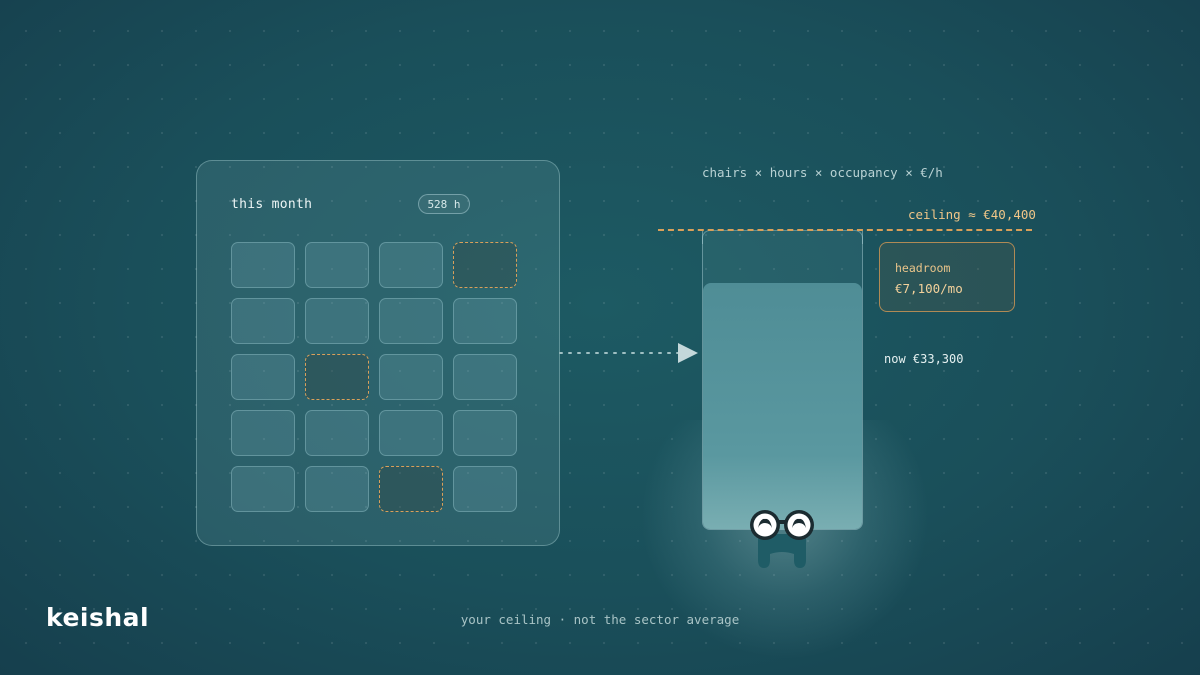 The height and width of the screenshot is (675, 1200). I want to click on headroom-label: headroom, so click(923, 268).